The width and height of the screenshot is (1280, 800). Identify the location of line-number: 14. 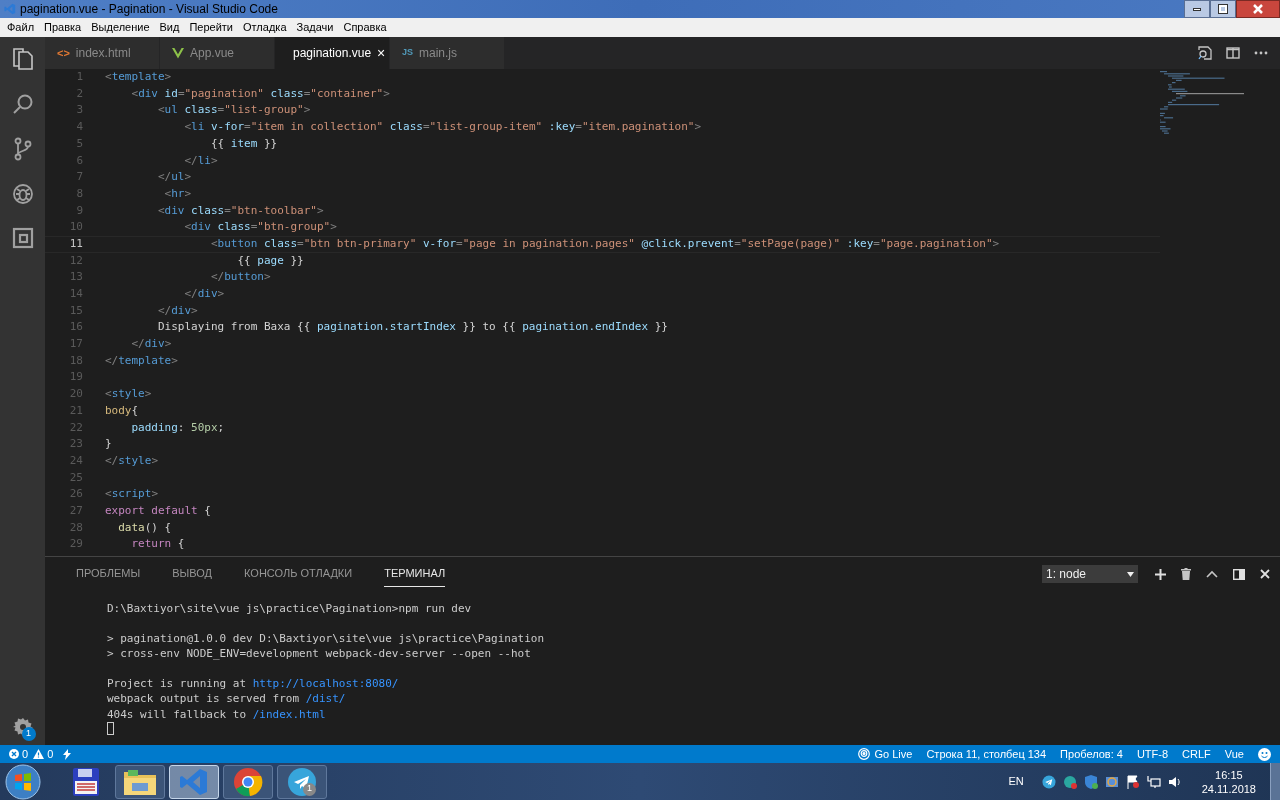
(75, 294).